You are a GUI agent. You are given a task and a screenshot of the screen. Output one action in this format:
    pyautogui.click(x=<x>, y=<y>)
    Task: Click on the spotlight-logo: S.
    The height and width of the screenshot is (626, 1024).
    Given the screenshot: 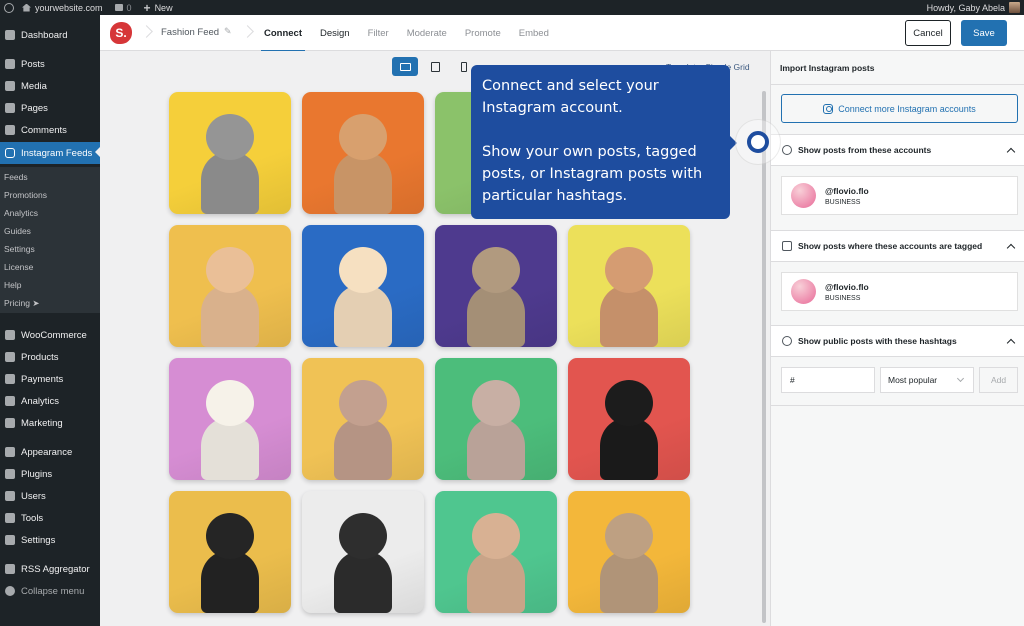 What is the action you would take?
    pyautogui.click(x=121, y=33)
    